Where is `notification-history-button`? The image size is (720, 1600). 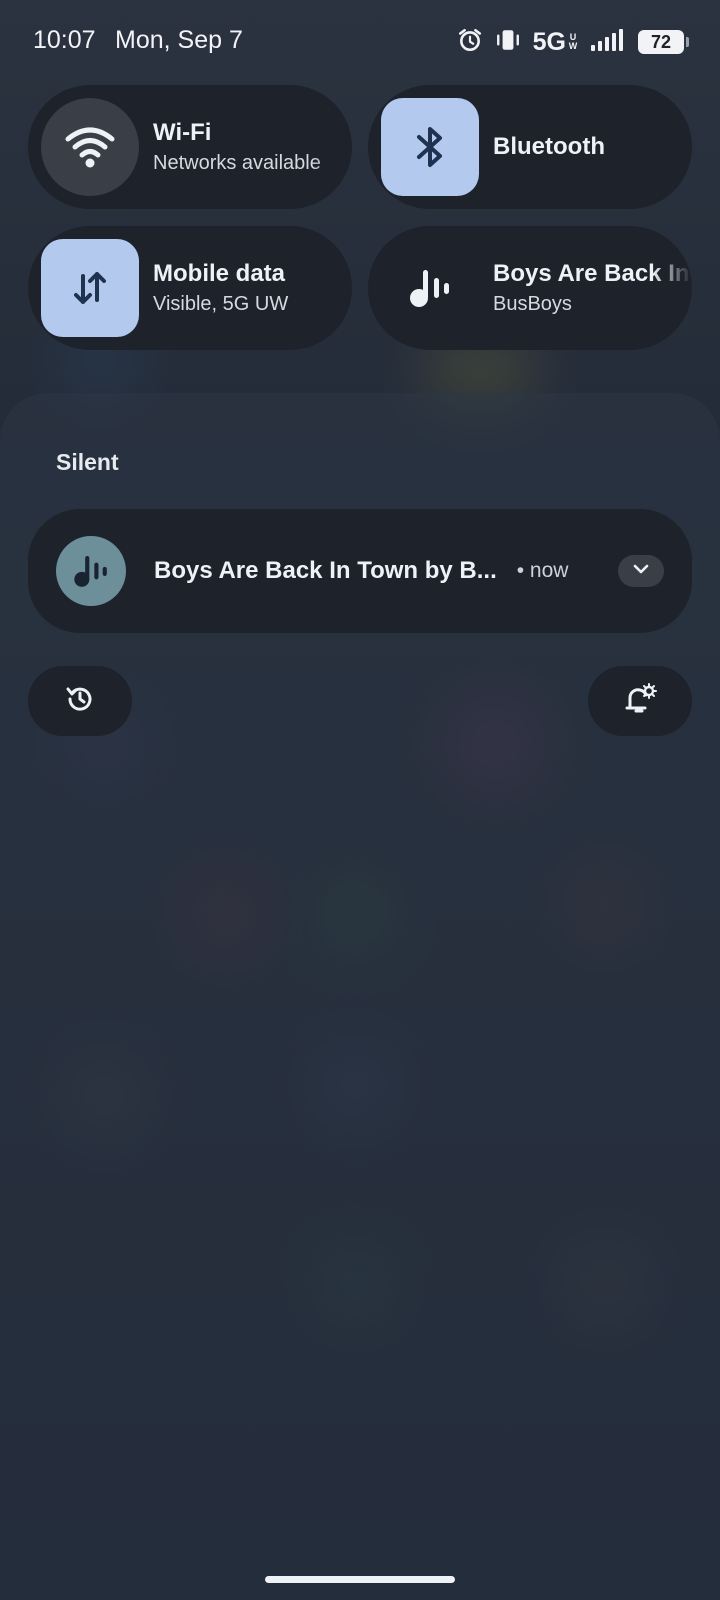
notification-history-button is located at coordinates (80, 701).